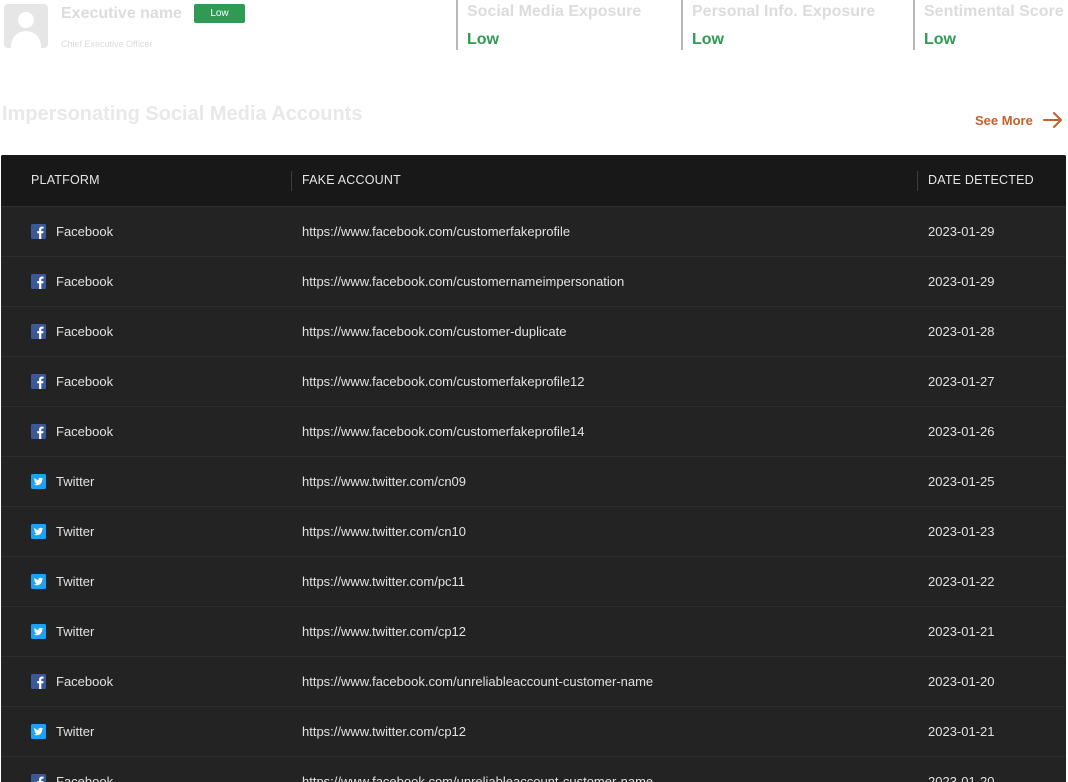 This screenshot has width=1068, height=782. I want to click on metric-sentimental-score: Sentimental Score Low, so click(988, 25).